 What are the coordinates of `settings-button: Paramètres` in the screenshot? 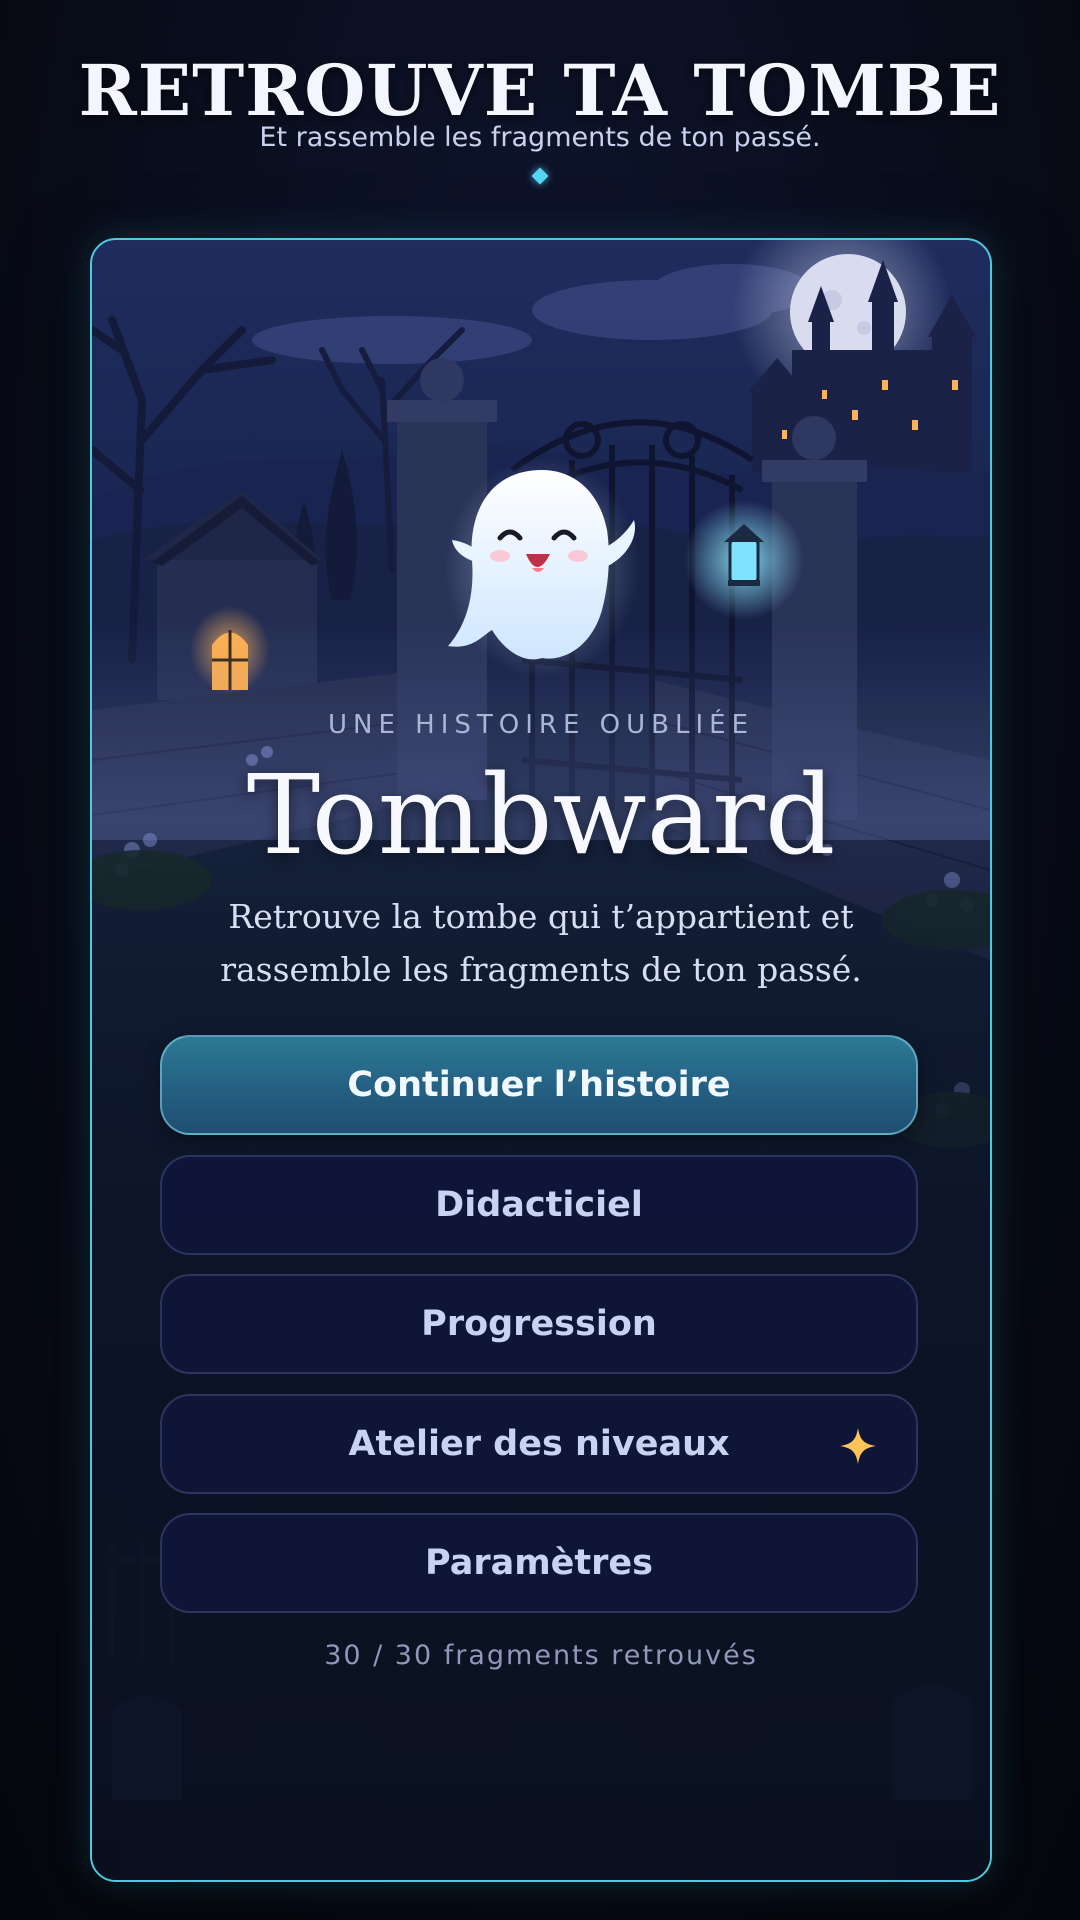 It's located at (539, 1563).